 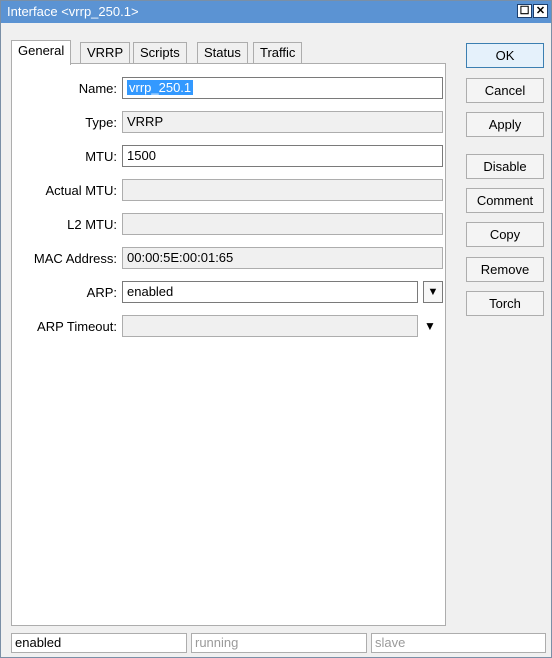 I want to click on arp-timeout-field, so click(x=270, y=326).